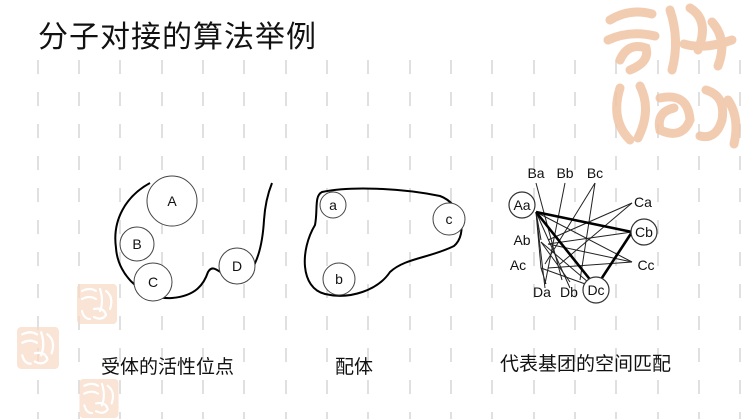 This screenshot has width=745, height=419. What do you see at coordinates (193, 238) in the screenshot?
I see `receptor-site: A B C D` at bounding box center [193, 238].